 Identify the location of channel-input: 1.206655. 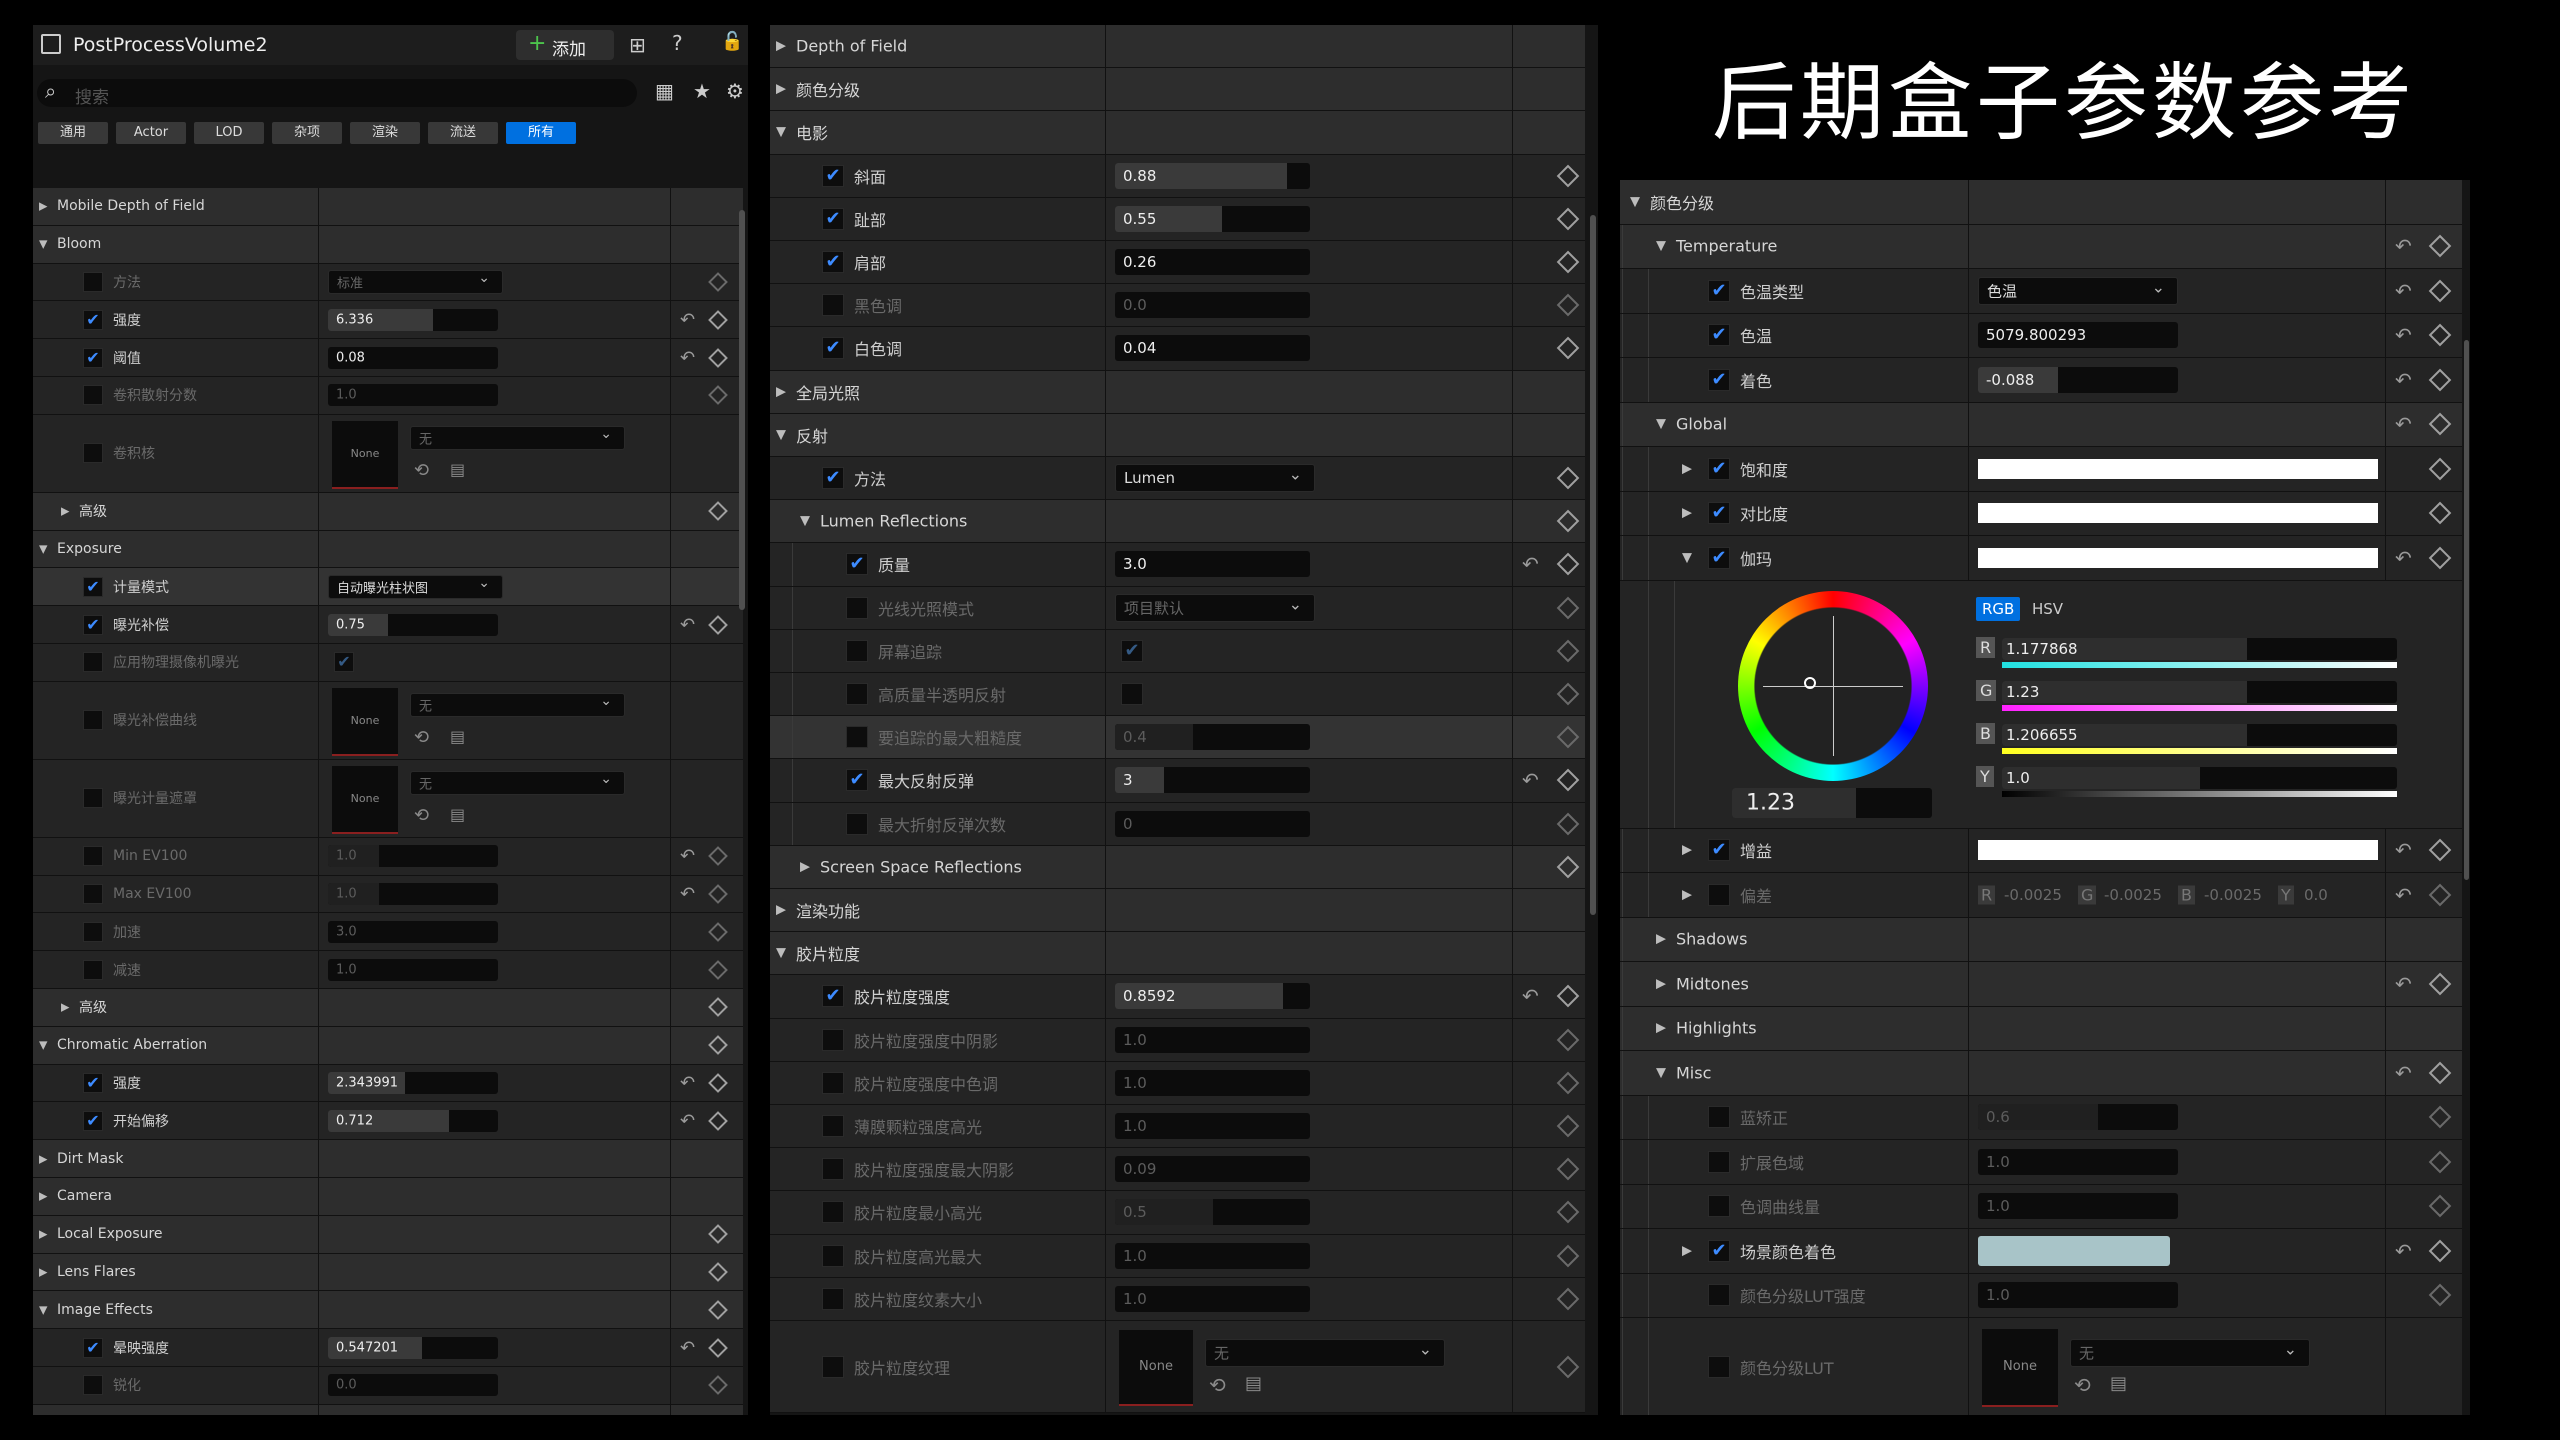
(2199, 734).